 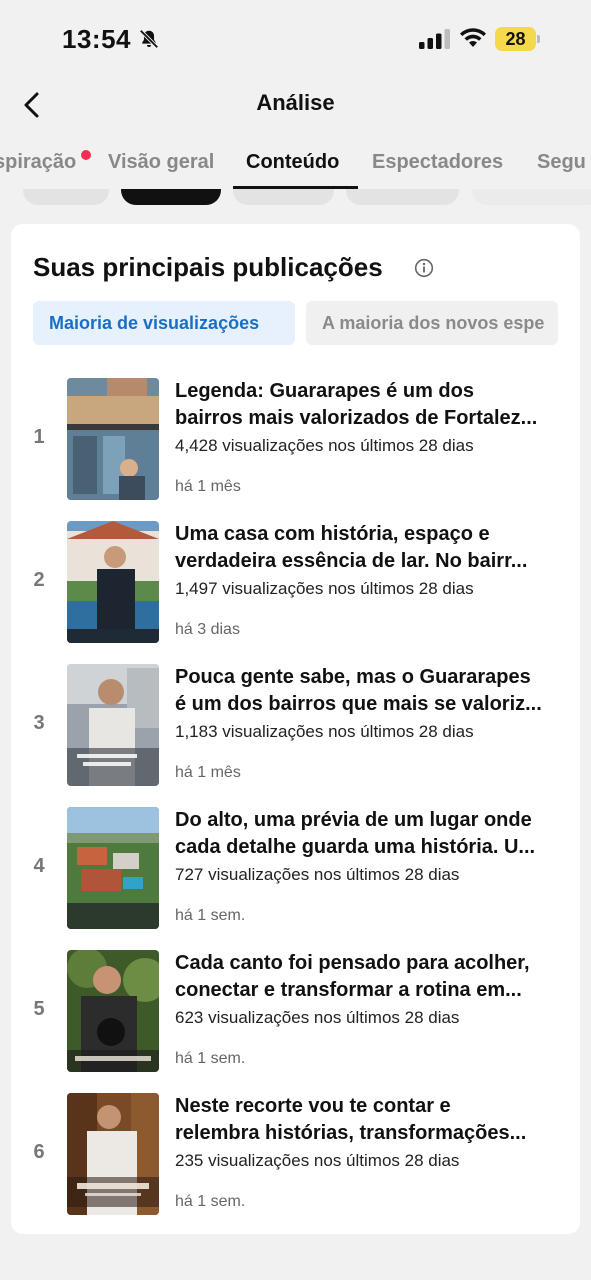 What do you see at coordinates (207, 629) in the screenshot?
I see `post-date: há 3 dias` at bounding box center [207, 629].